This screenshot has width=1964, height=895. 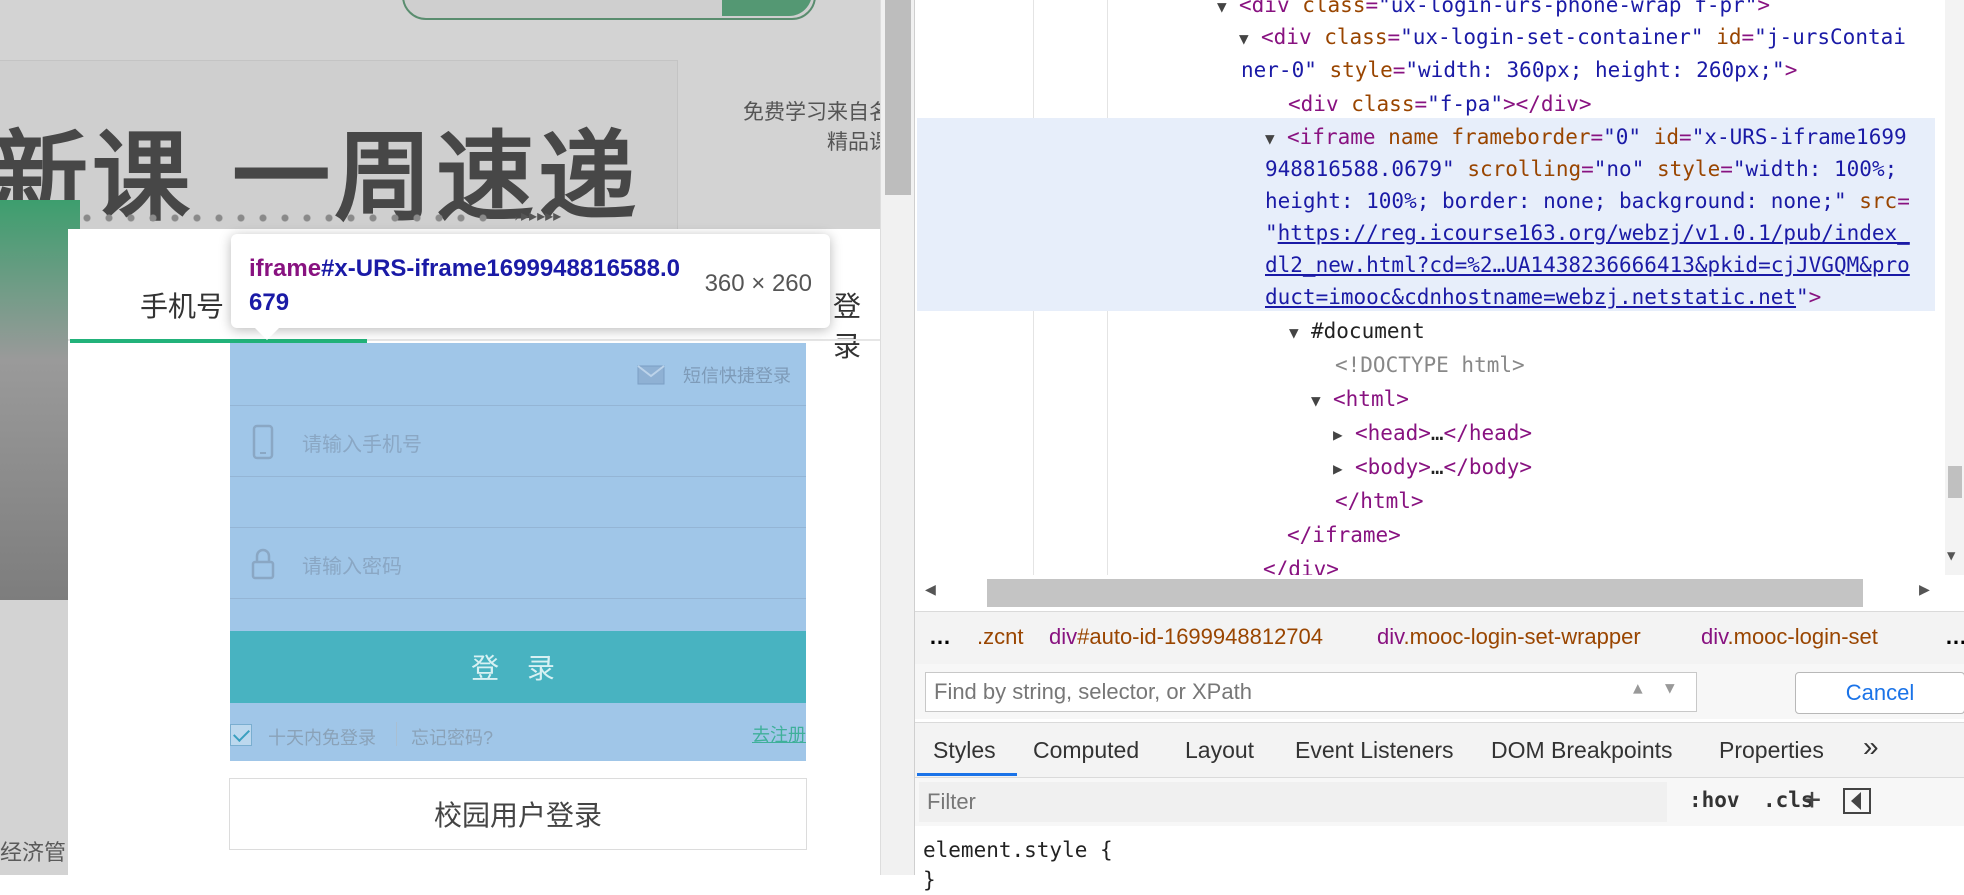 I want to click on breadcrumb-login-set-wrapper: div.mooc-login-set-wrapper, so click(x=1509, y=637).